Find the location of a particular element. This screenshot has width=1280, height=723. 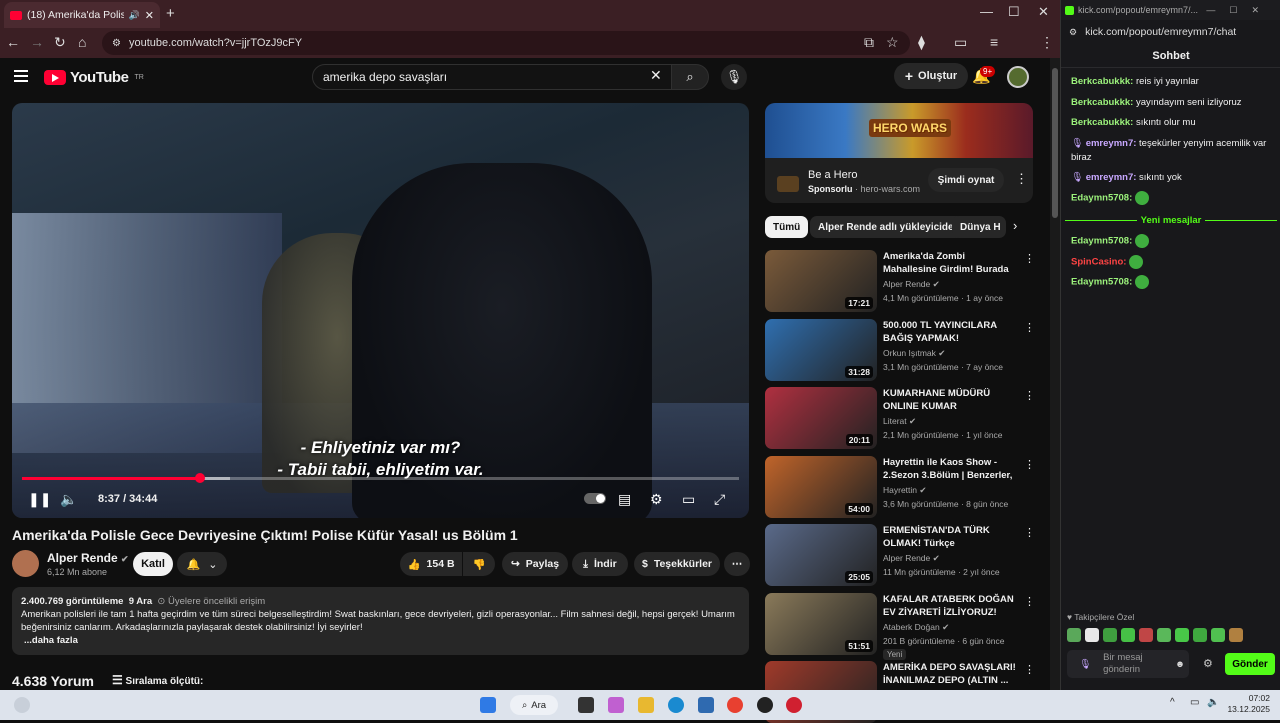

network-icon: ▭ is located at coordinates (1194, 702).